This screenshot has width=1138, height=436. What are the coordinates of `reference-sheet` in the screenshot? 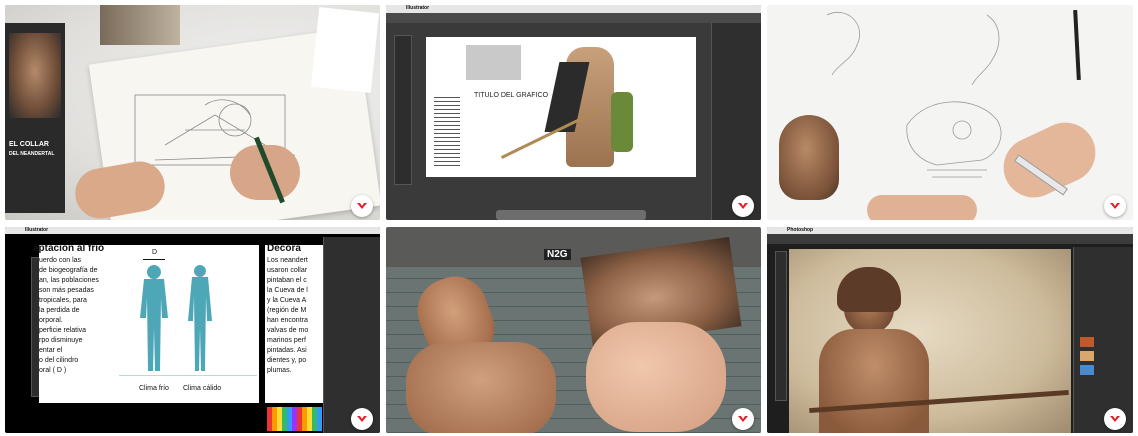 It's located at (345, 50).